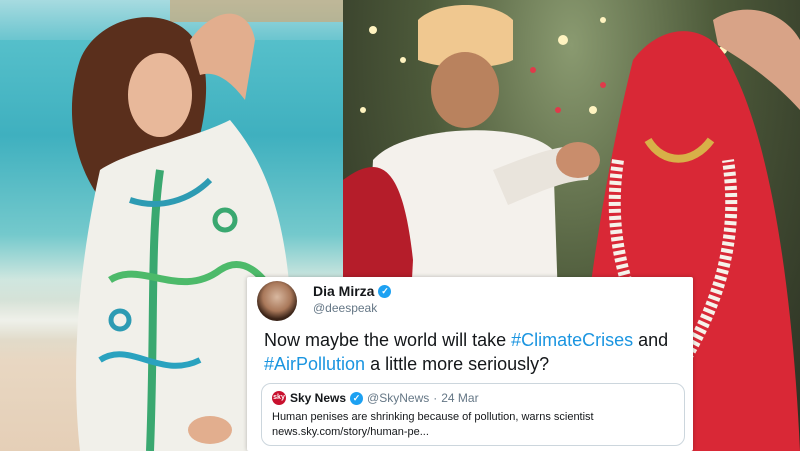  What do you see at coordinates (572, 340) in the screenshot?
I see `hashtag-climatecrises: #ClimateCrises` at bounding box center [572, 340].